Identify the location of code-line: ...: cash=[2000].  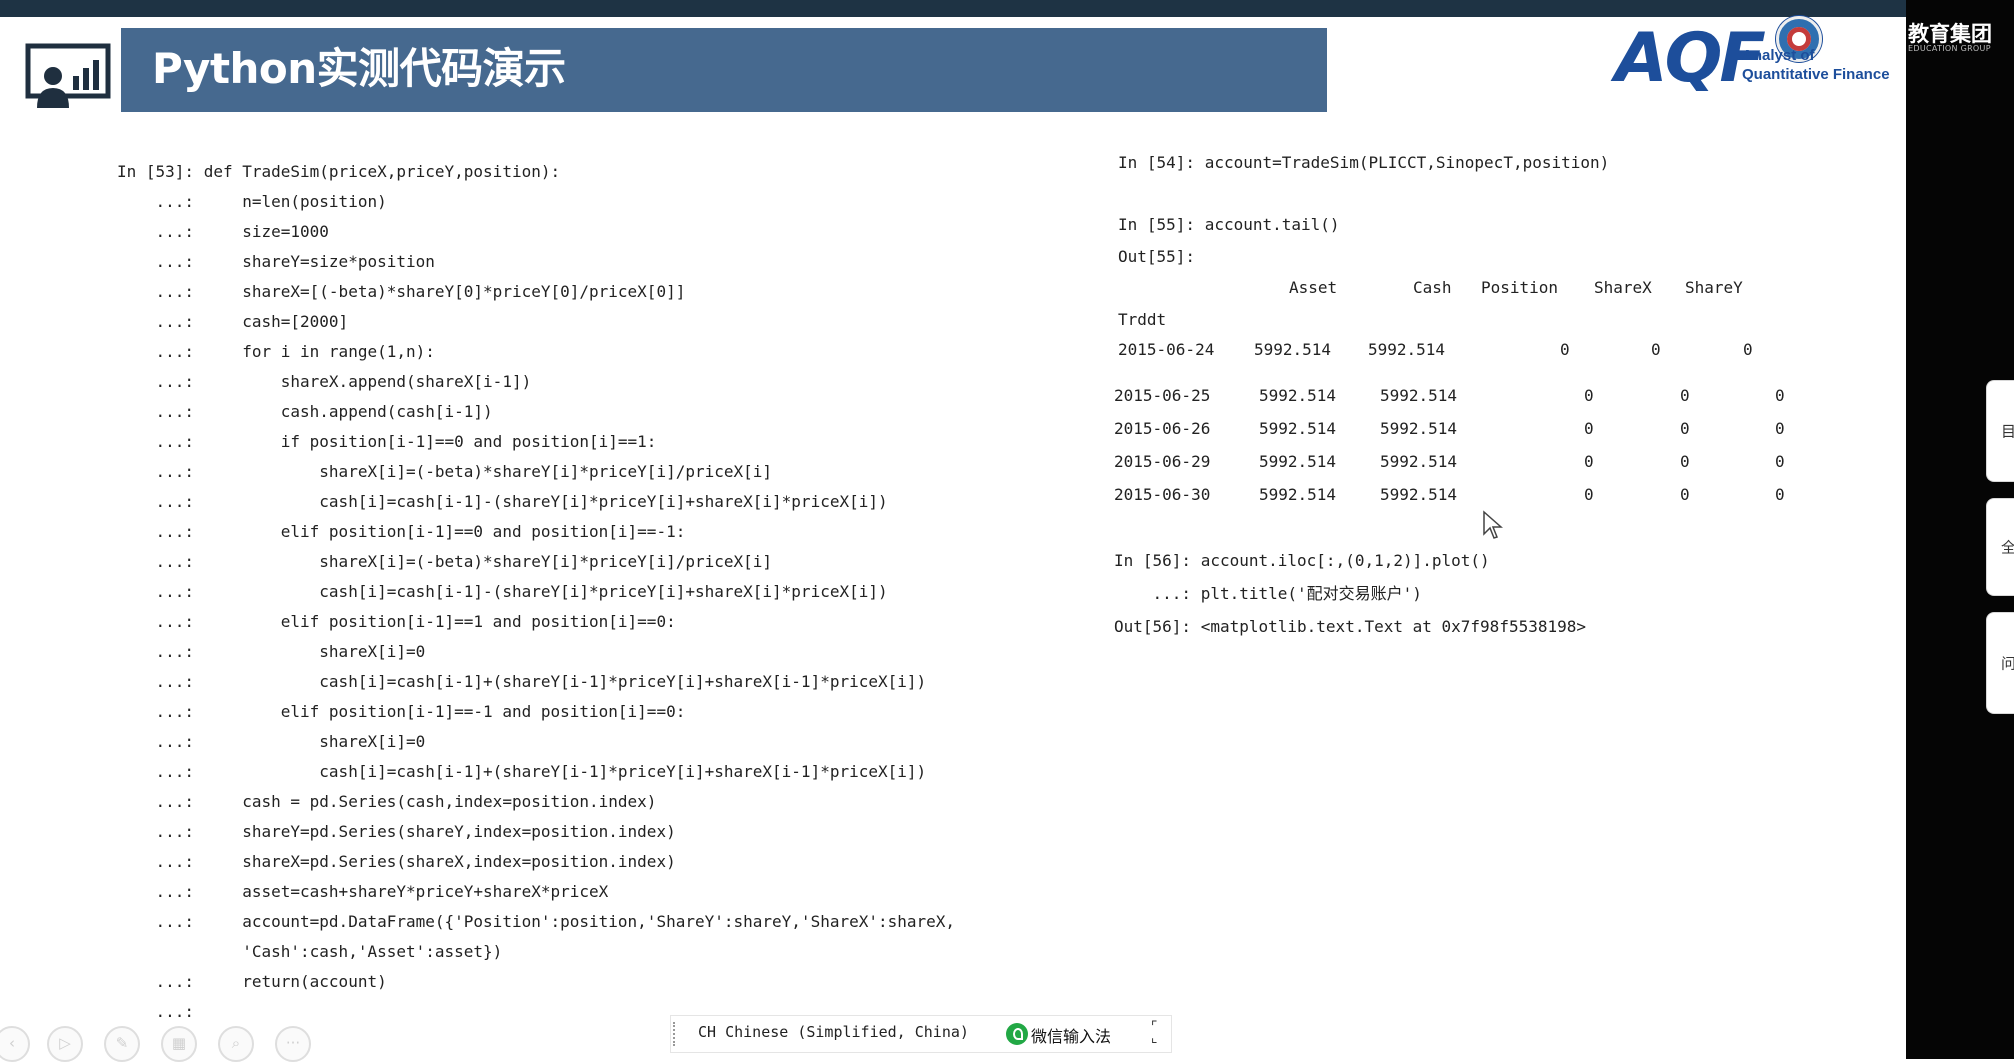
(233, 321).